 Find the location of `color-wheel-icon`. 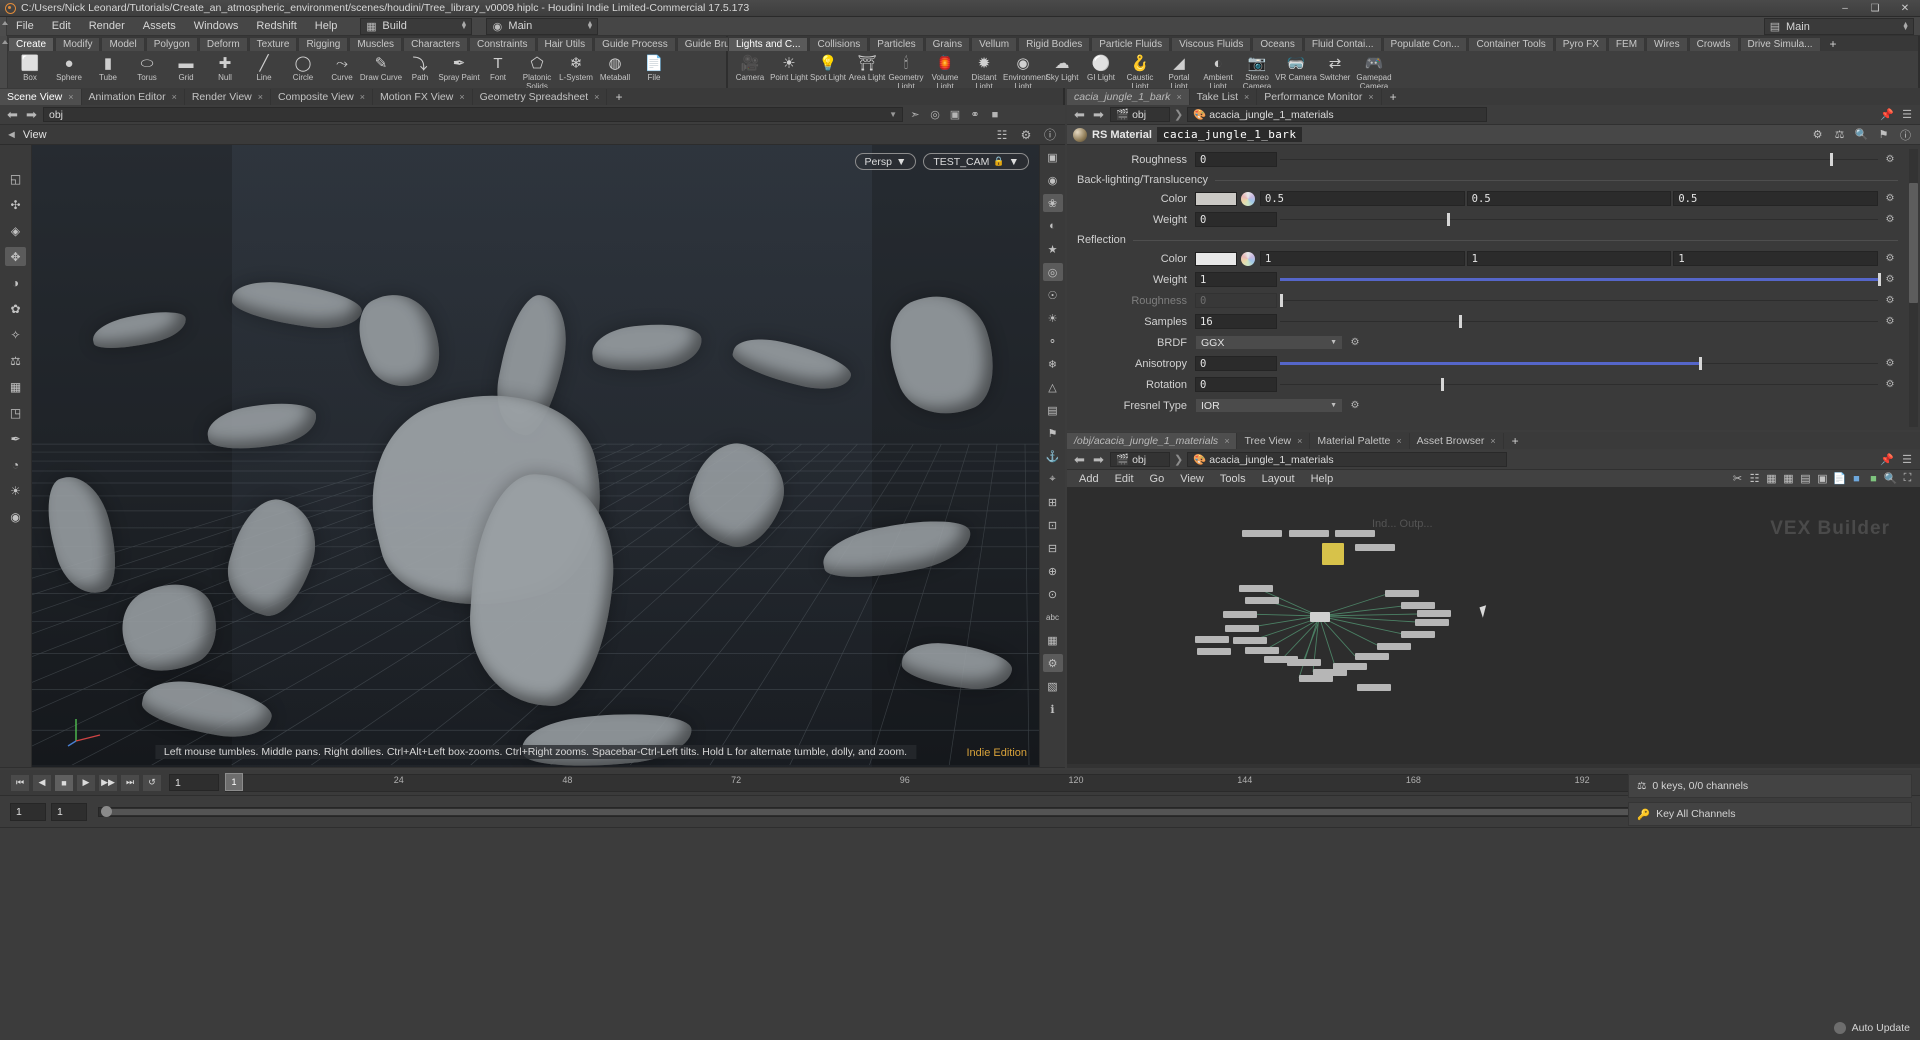

color-wheel-icon is located at coordinates (1248, 198).